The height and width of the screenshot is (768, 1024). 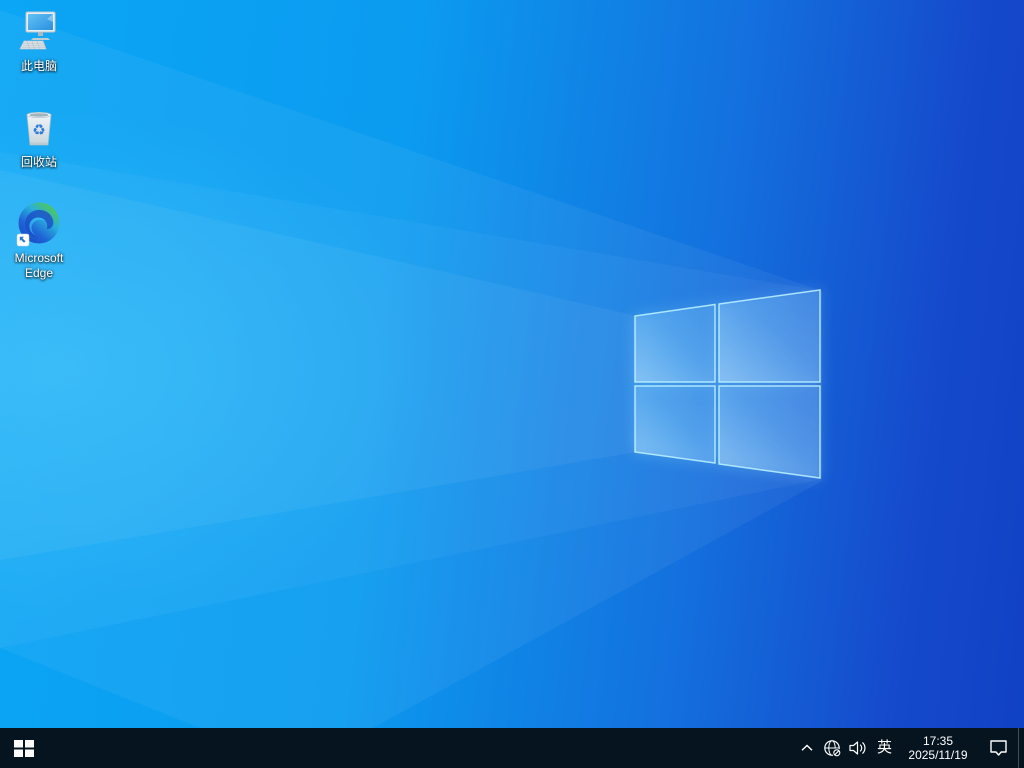 What do you see at coordinates (675, 424) in the screenshot?
I see `windows-logo-pane-bottom-left` at bounding box center [675, 424].